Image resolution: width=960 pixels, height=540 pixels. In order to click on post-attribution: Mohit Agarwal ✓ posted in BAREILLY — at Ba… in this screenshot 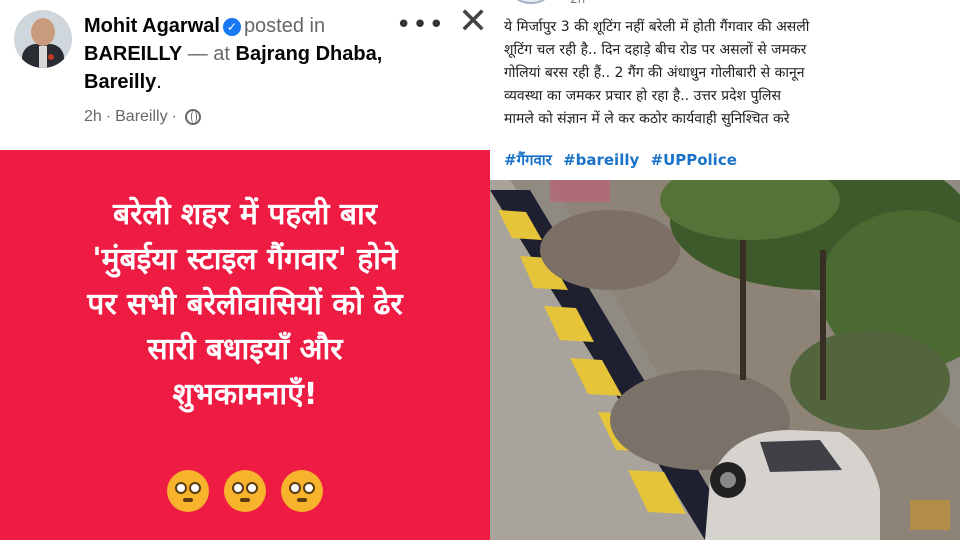, I will do `click(234, 54)`.